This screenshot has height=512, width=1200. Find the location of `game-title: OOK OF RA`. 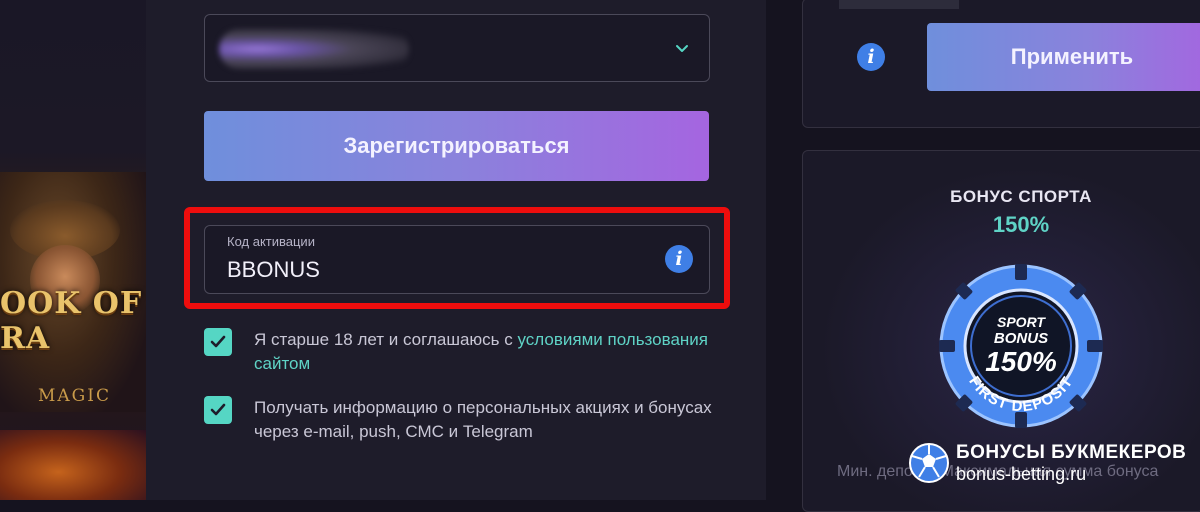

game-title: OOK OF RA is located at coordinates (71, 321).